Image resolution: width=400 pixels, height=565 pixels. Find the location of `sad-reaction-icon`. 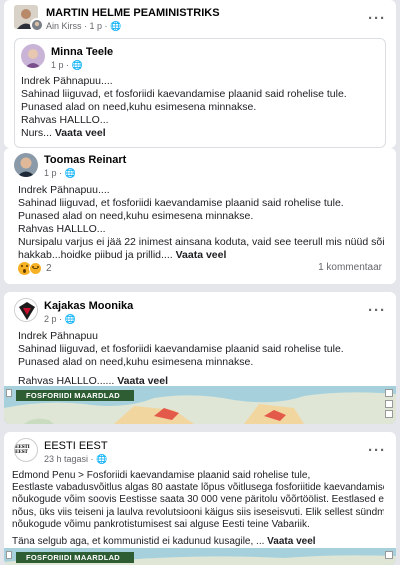

sad-reaction-icon is located at coordinates (35, 268).